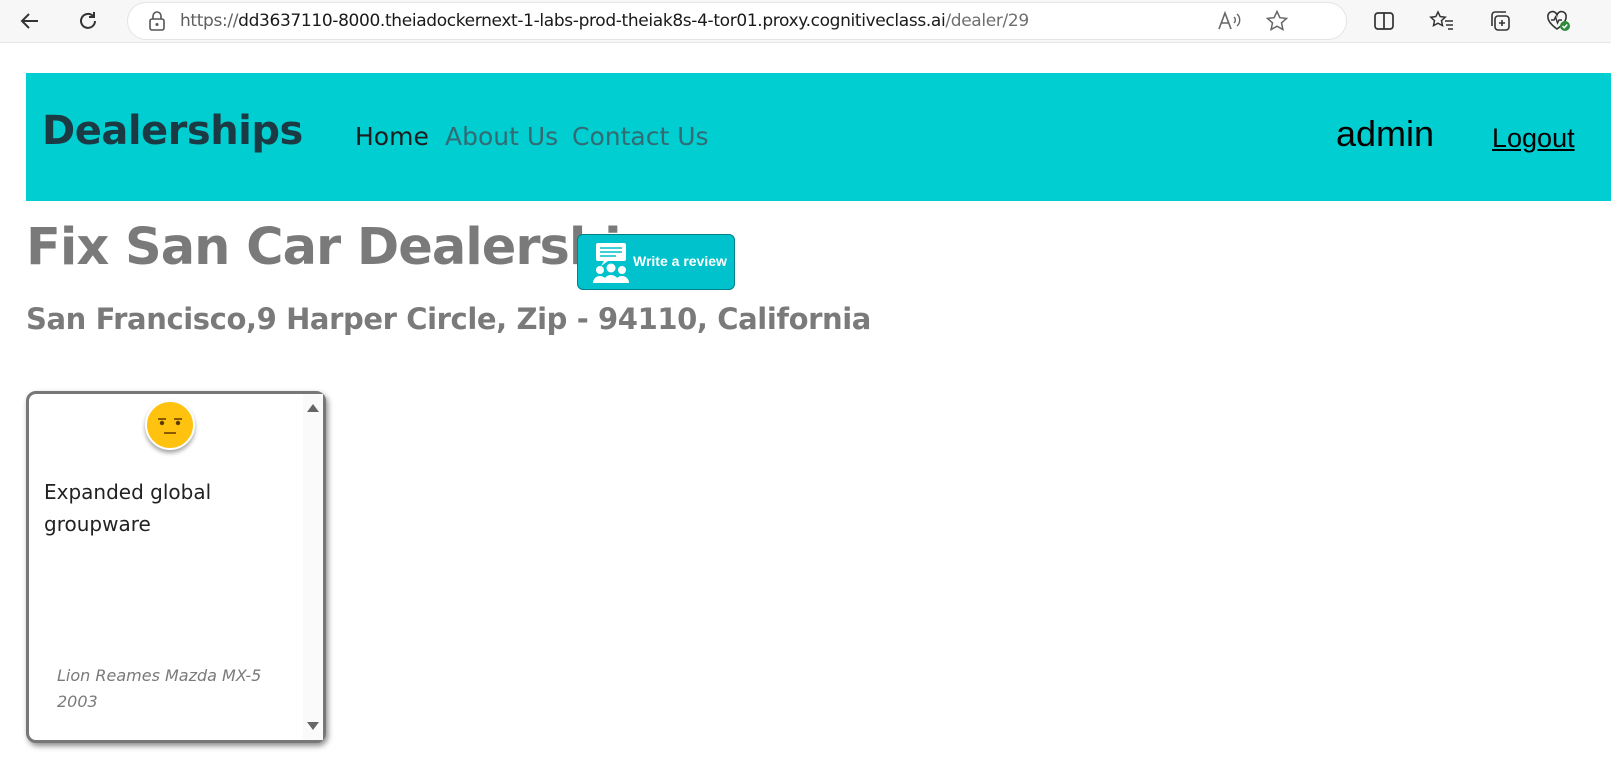 The height and width of the screenshot is (784, 1611). Describe the element at coordinates (88, 21) in the screenshot. I see `refresh-icon` at that location.